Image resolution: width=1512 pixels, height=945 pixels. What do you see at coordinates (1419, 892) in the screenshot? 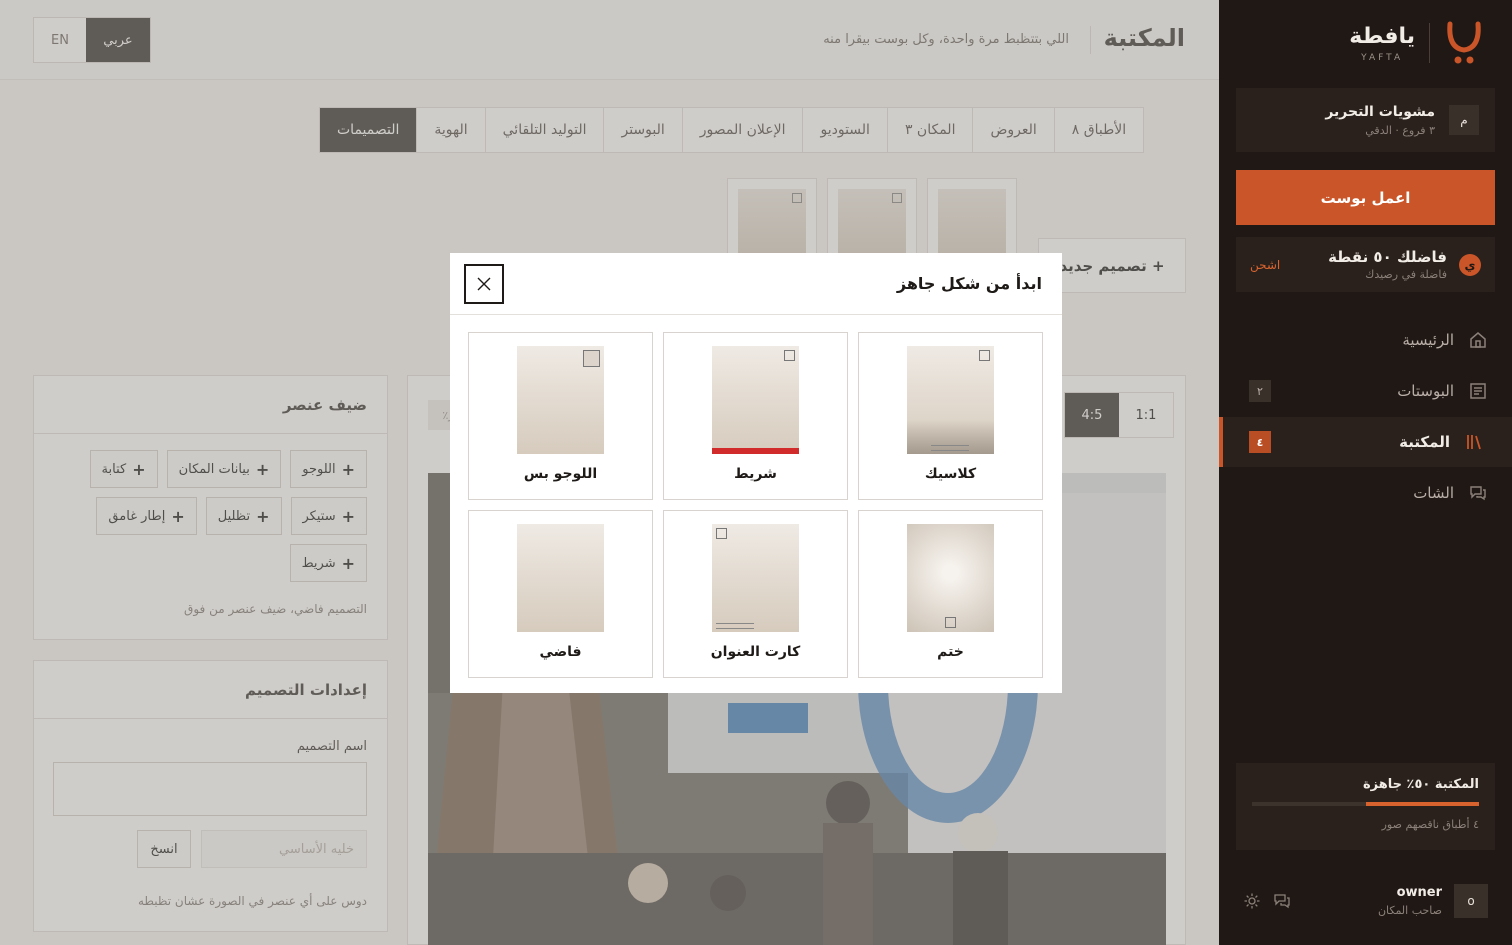
I see `user-name: owner` at bounding box center [1419, 892].